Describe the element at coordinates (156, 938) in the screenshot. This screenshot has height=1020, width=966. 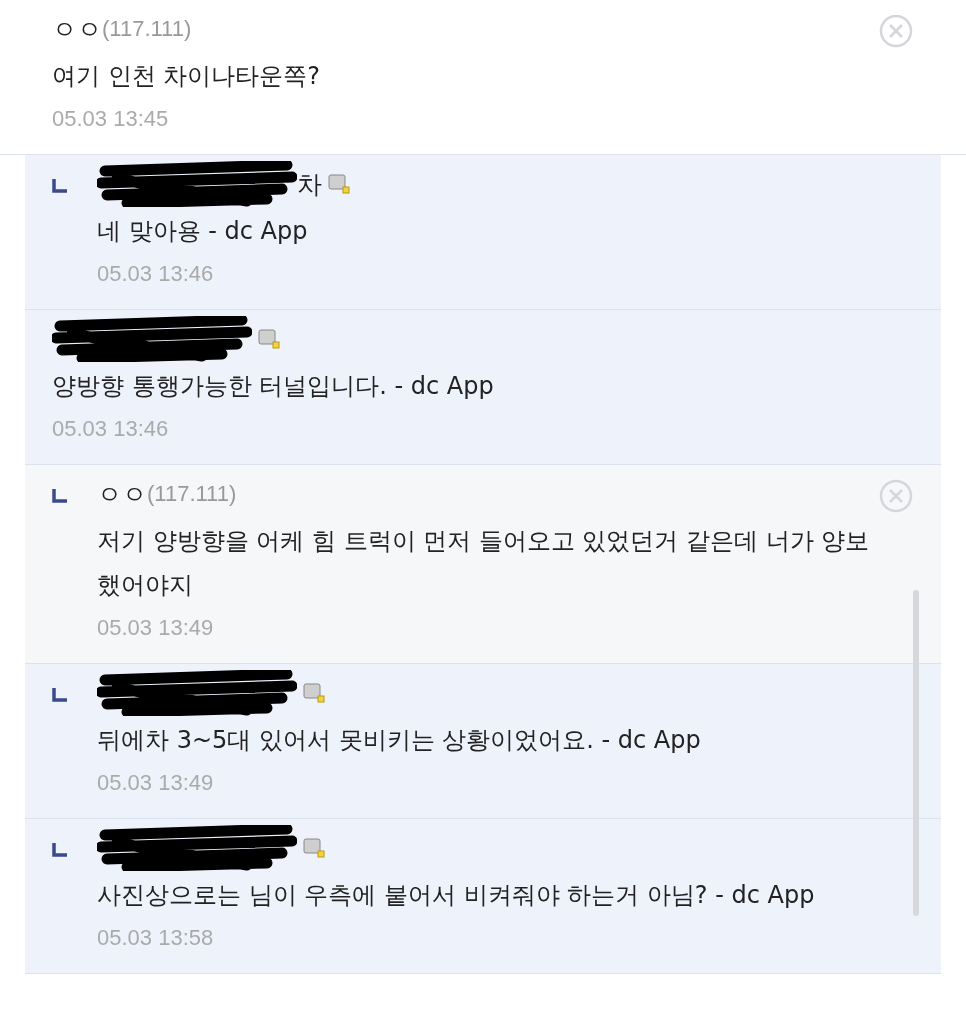
I see `comment-time: 05.03 13:58` at that location.